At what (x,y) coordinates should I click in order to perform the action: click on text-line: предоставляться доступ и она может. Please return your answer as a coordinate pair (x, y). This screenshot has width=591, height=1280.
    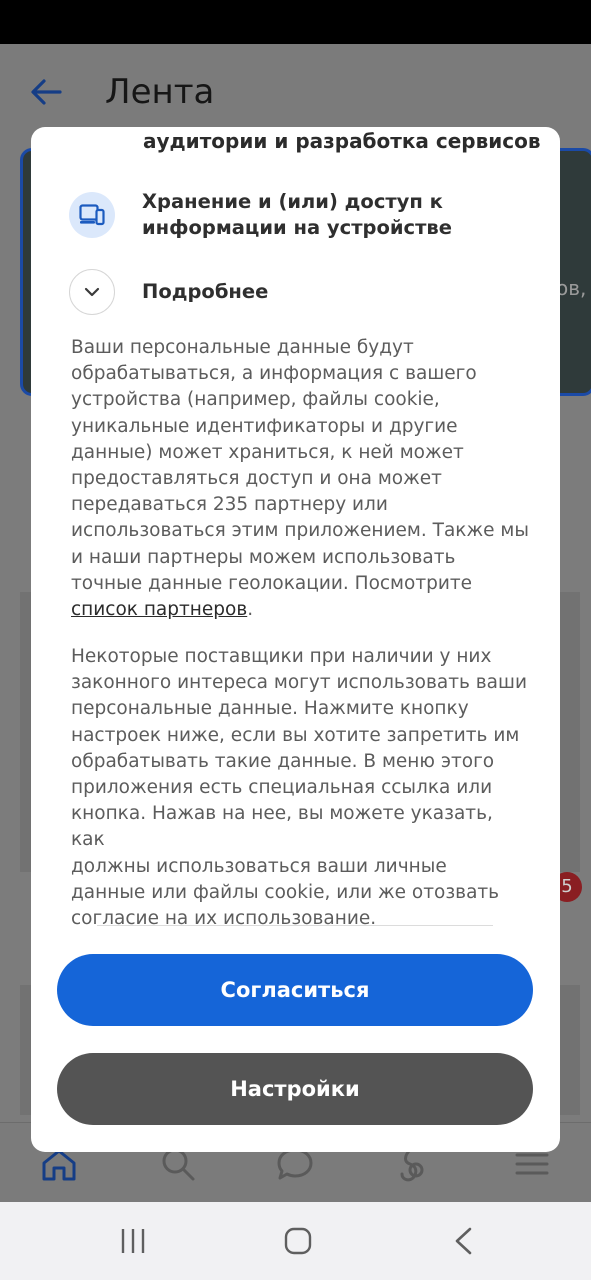
    Looking at the image, I should click on (256, 479).